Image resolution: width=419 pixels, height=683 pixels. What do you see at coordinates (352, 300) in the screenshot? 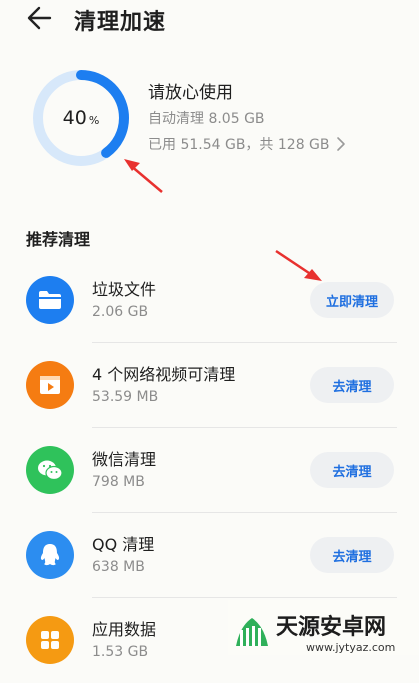
I see `clean-now-button: 立即清理` at bounding box center [352, 300].